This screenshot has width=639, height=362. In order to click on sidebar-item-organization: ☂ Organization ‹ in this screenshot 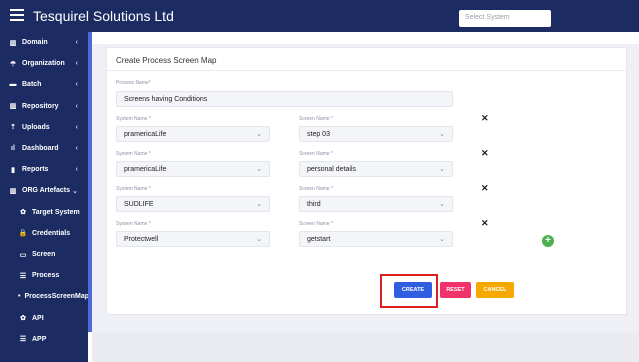, I will do `click(44, 63)`.